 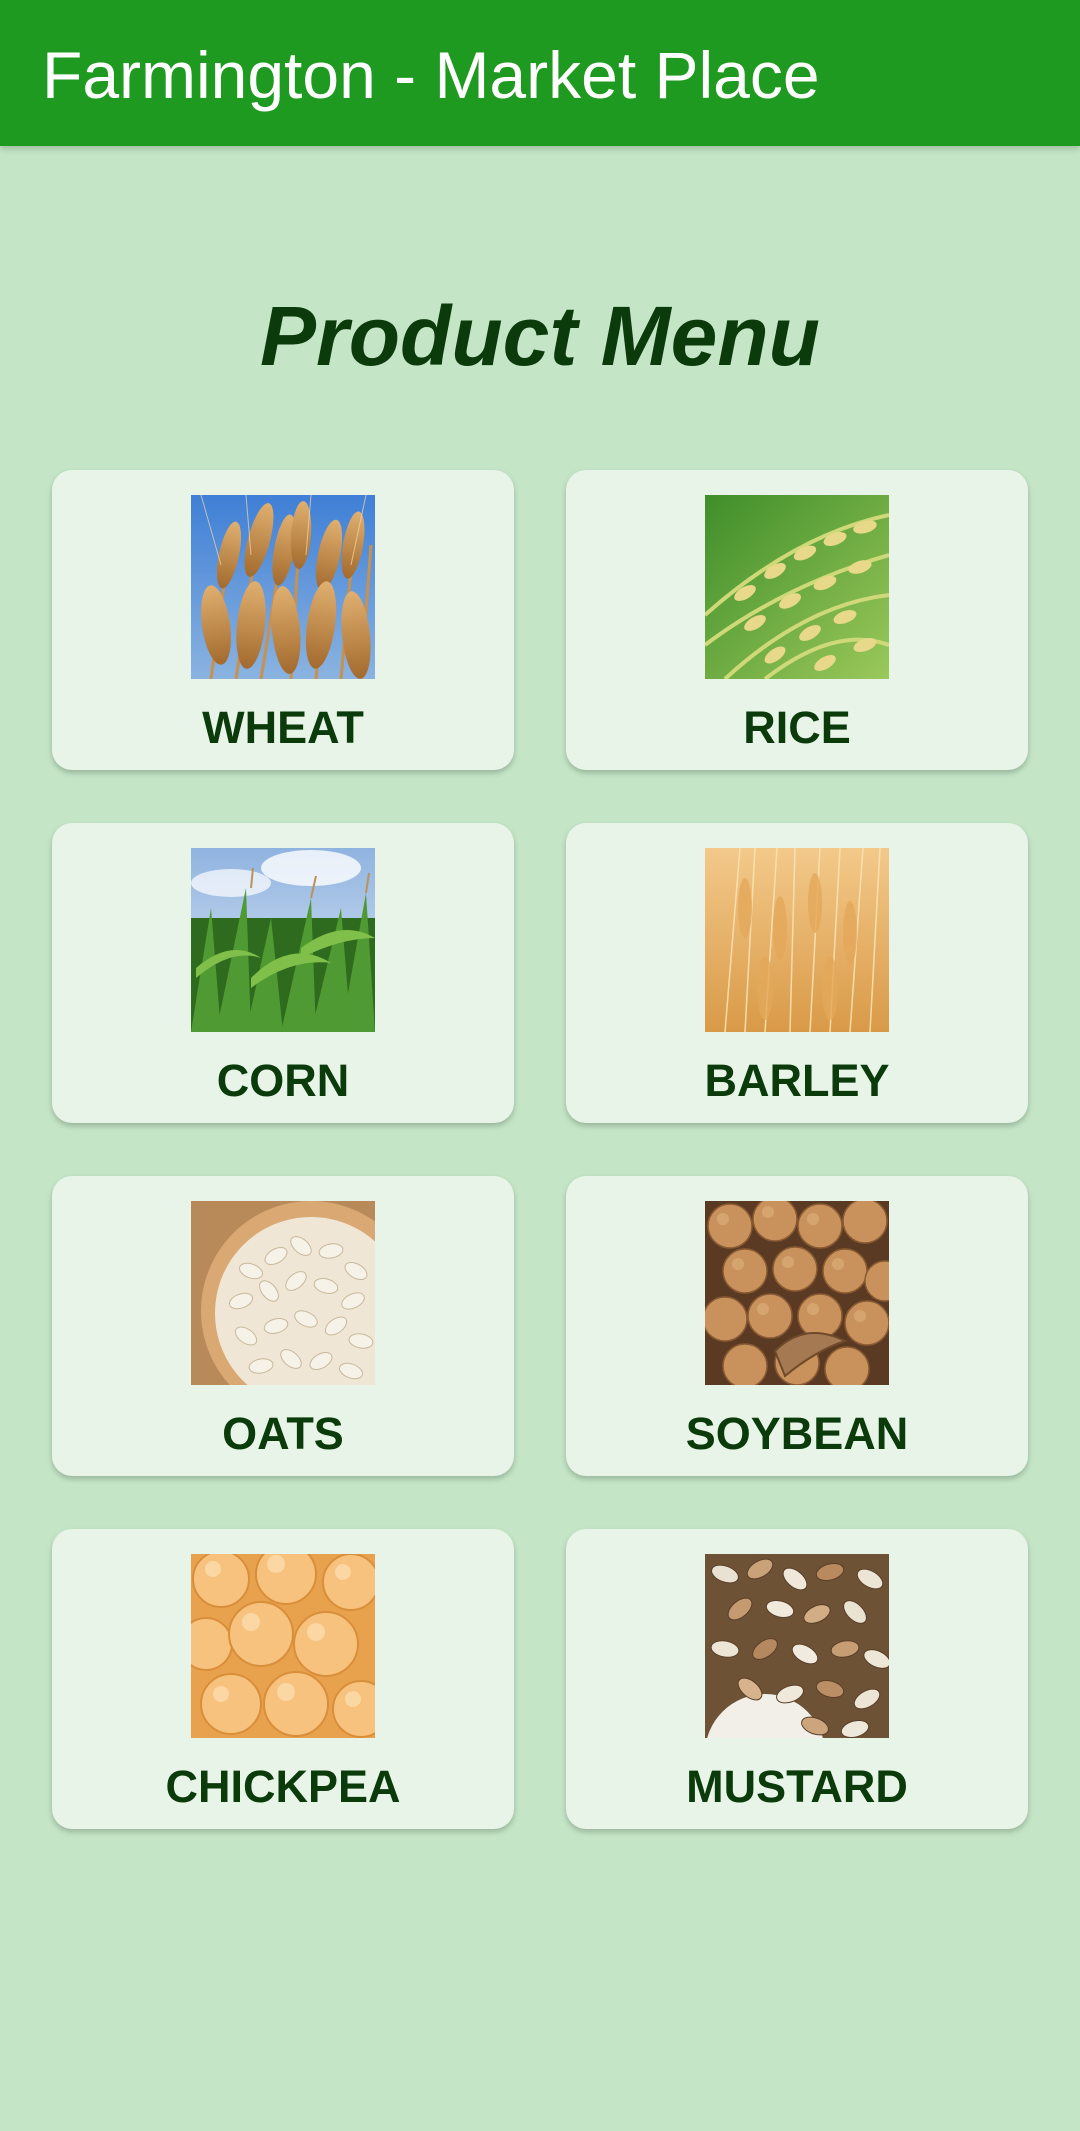 I want to click on product-card-rice: RICE, so click(x=797, y=620).